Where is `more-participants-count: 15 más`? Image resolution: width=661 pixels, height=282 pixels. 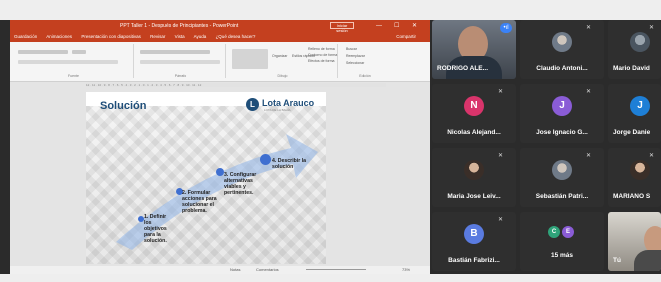 more-participants-count: 15 más is located at coordinates (562, 255).